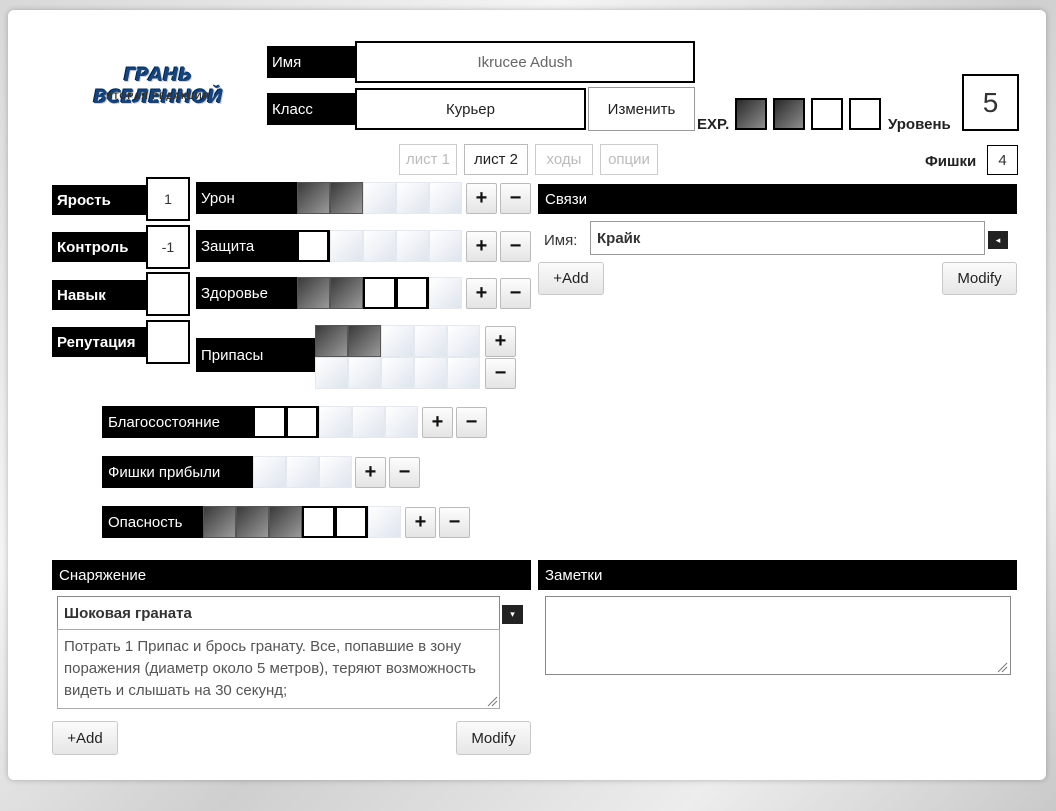 This screenshot has width=1056, height=811. Describe the element at coordinates (500, 373) in the screenshot. I see `supplies-minus-button: −` at that location.